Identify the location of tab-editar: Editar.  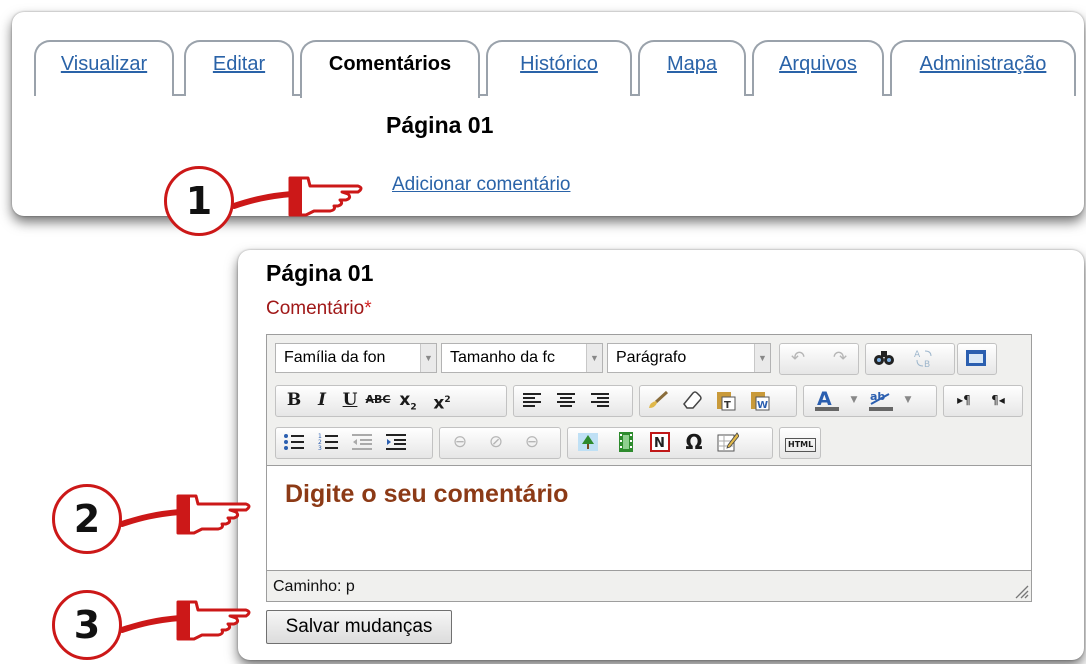
(239, 68).